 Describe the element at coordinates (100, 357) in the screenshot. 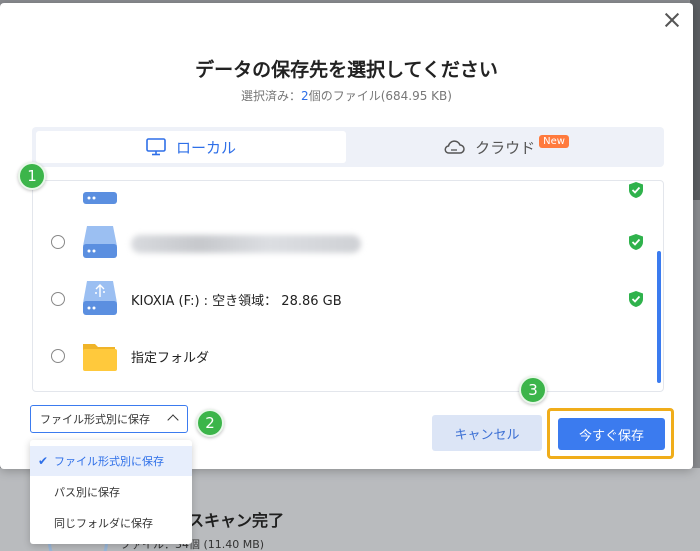

I see `folder-icon` at that location.